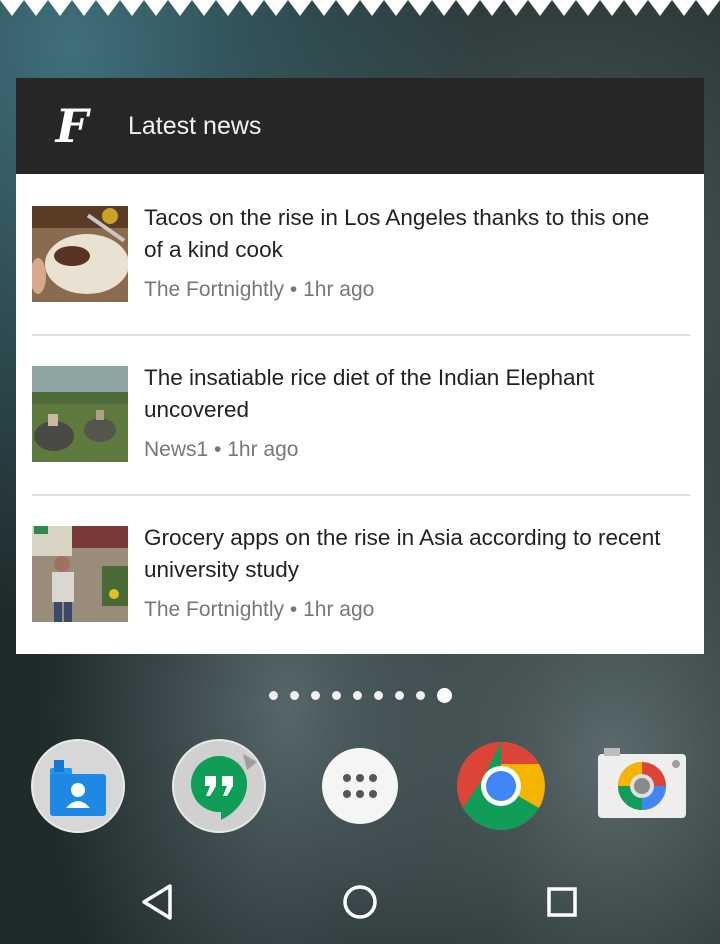 The image size is (720, 944). What do you see at coordinates (221, 449) in the screenshot?
I see `news-meta: News1 • 1hr ago` at bounding box center [221, 449].